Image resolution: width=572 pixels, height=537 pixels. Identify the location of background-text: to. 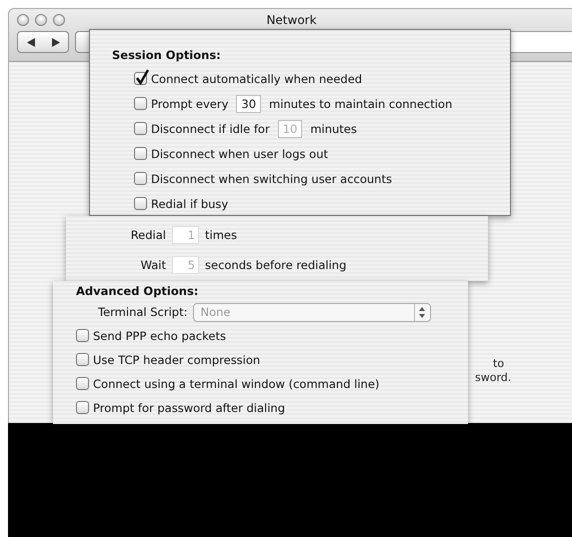
(498, 364).